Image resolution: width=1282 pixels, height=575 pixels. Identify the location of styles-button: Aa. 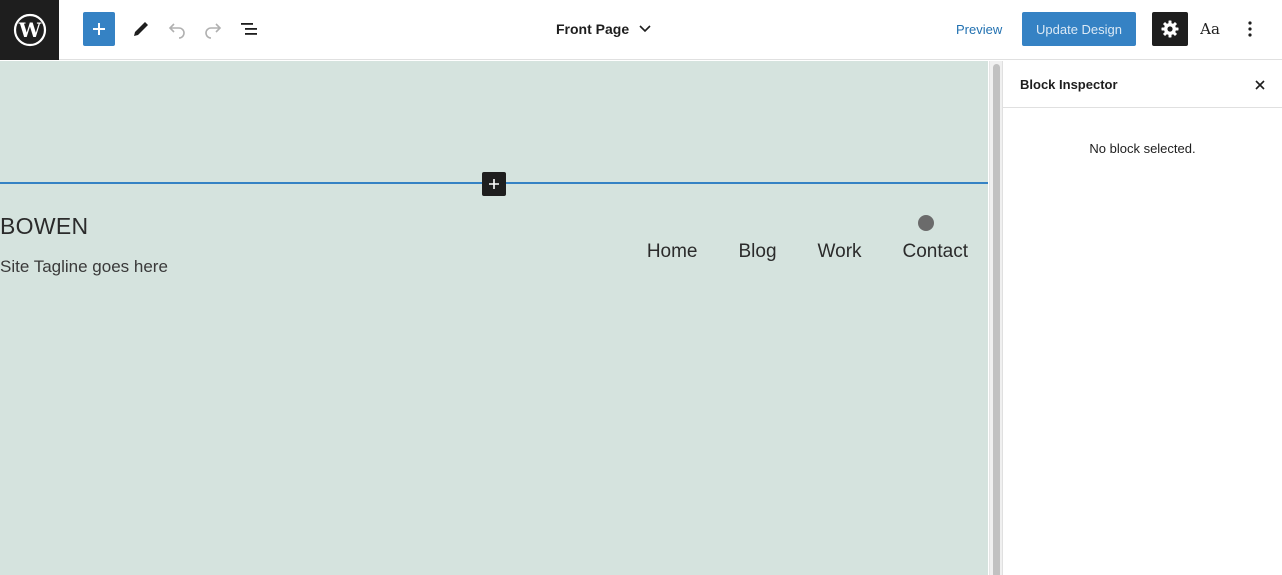
(1210, 29).